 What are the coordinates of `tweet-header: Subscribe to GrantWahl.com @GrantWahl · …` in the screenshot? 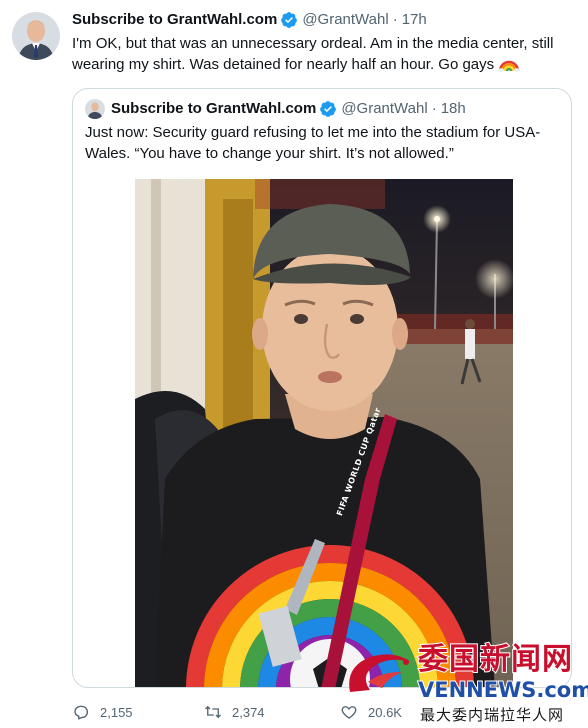 It's located at (249, 20).